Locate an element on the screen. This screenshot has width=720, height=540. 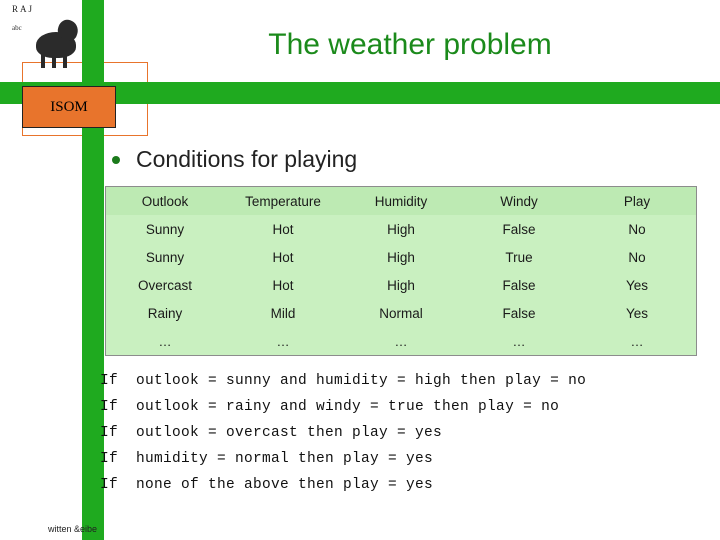
rule-line: If none of the above then play = yes is located at coordinates (267, 485).